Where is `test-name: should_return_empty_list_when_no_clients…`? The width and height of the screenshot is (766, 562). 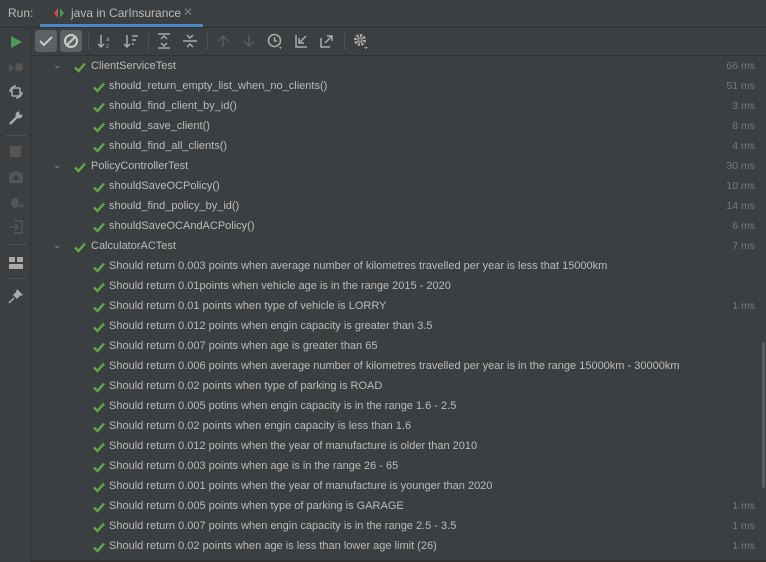 test-name: should_return_empty_list_when_no_clients… is located at coordinates (218, 86).